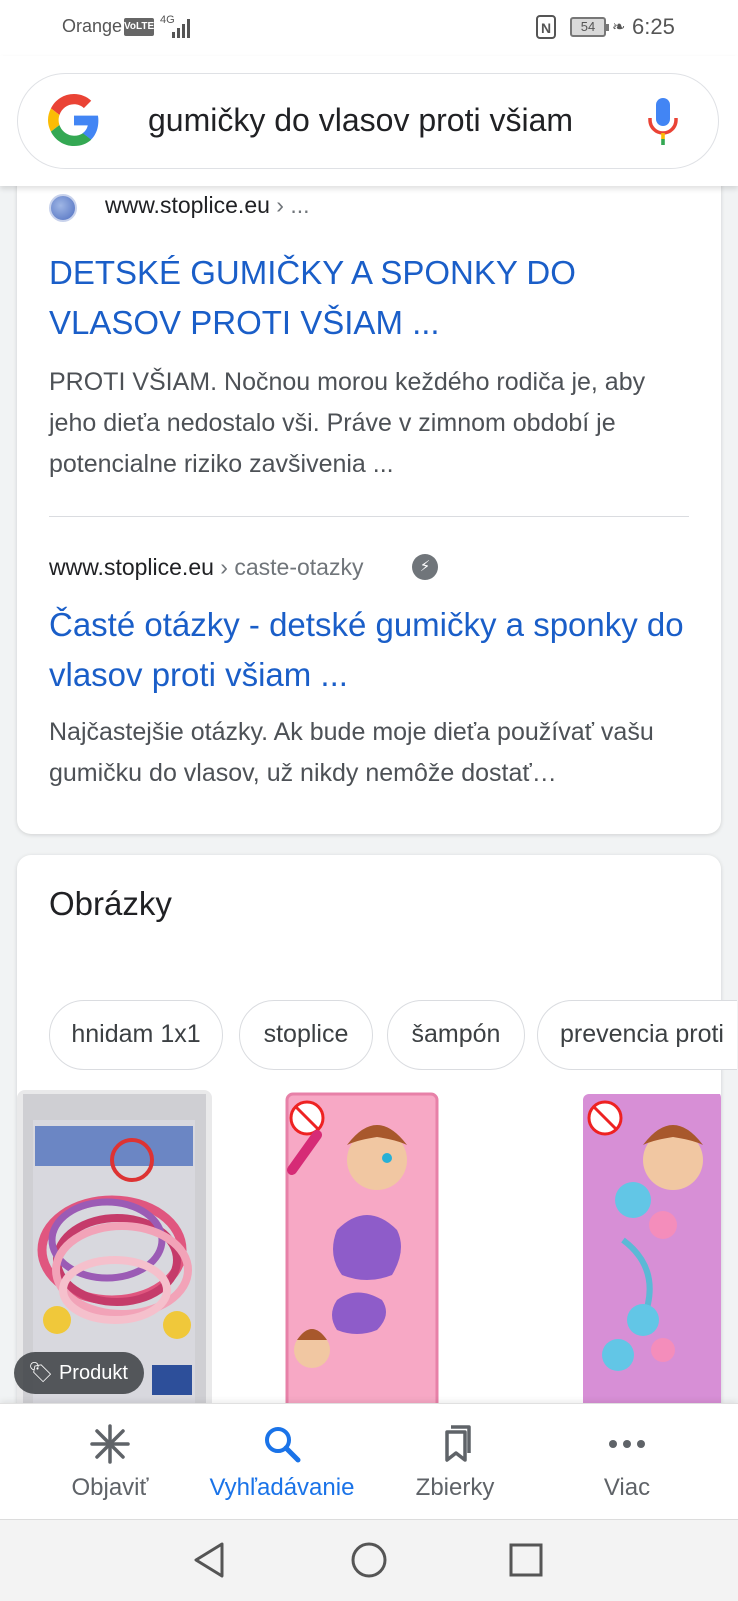  What do you see at coordinates (526, 1560) in the screenshot?
I see `recents-icon` at bounding box center [526, 1560].